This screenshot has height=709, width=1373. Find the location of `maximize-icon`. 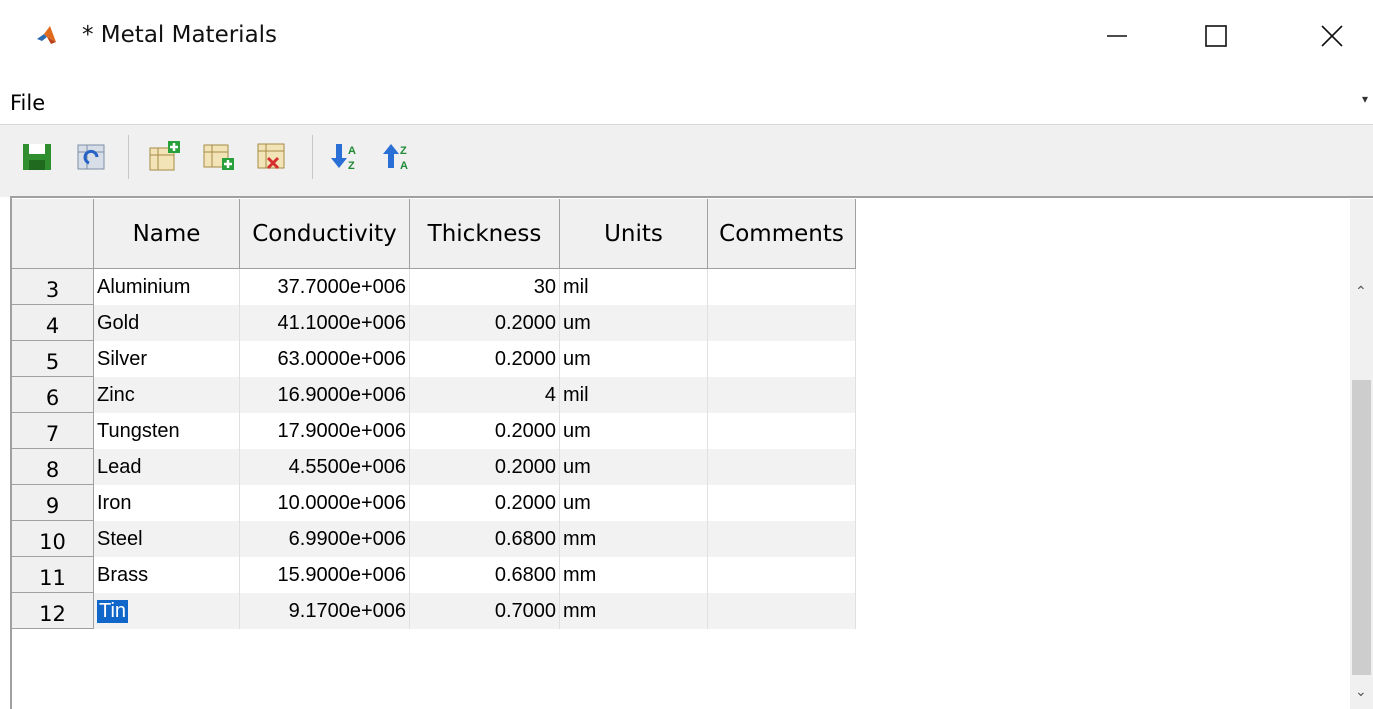

maximize-icon is located at coordinates (1216, 36).